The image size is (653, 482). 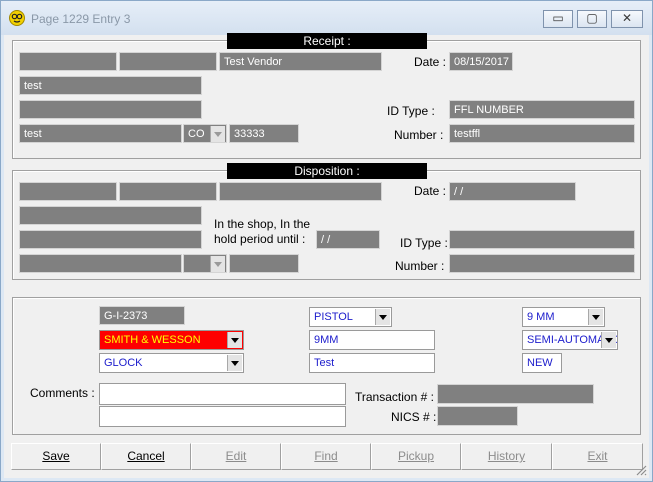 What do you see at coordinates (142, 315) in the screenshot?
I see `serial-number-field: G-I-2373` at bounding box center [142, 315].